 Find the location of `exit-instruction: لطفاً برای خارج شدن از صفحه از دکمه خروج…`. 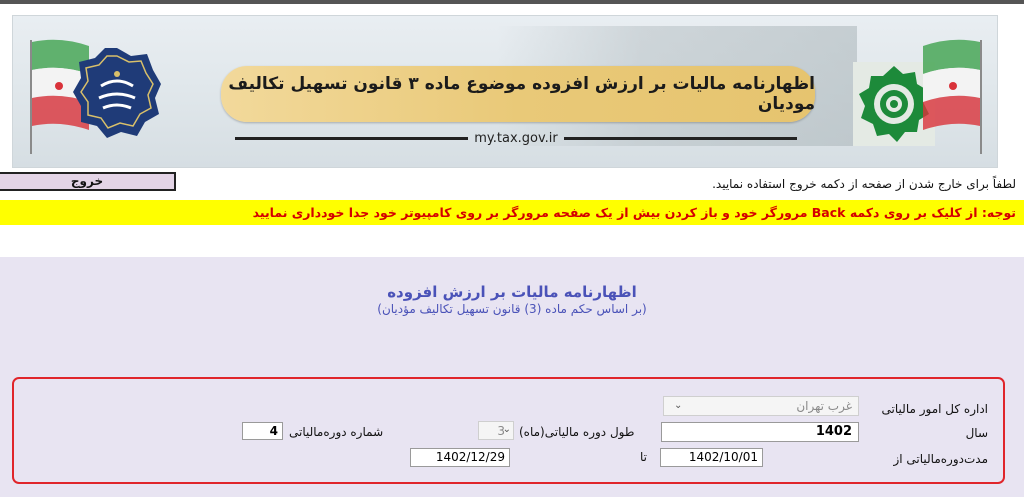

exit-instruction: لطفاً برای خارج شدن از صفحه از دکمه خروج… is located at coordinates (864, 184).